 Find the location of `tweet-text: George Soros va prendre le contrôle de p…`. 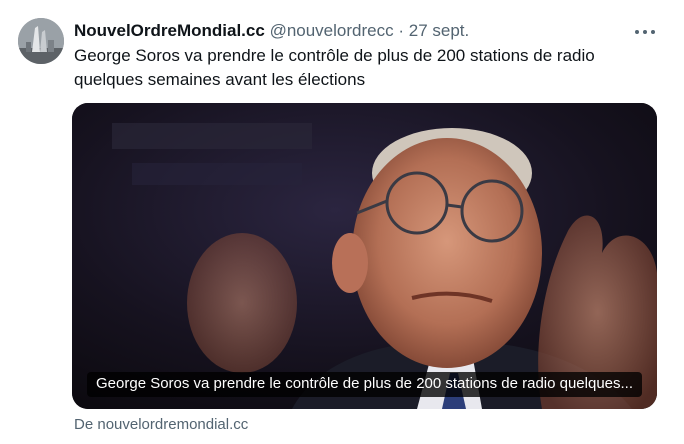

tweet-text: George Soros va prendre le contrôle de p… is located at coordinates (334, 67).